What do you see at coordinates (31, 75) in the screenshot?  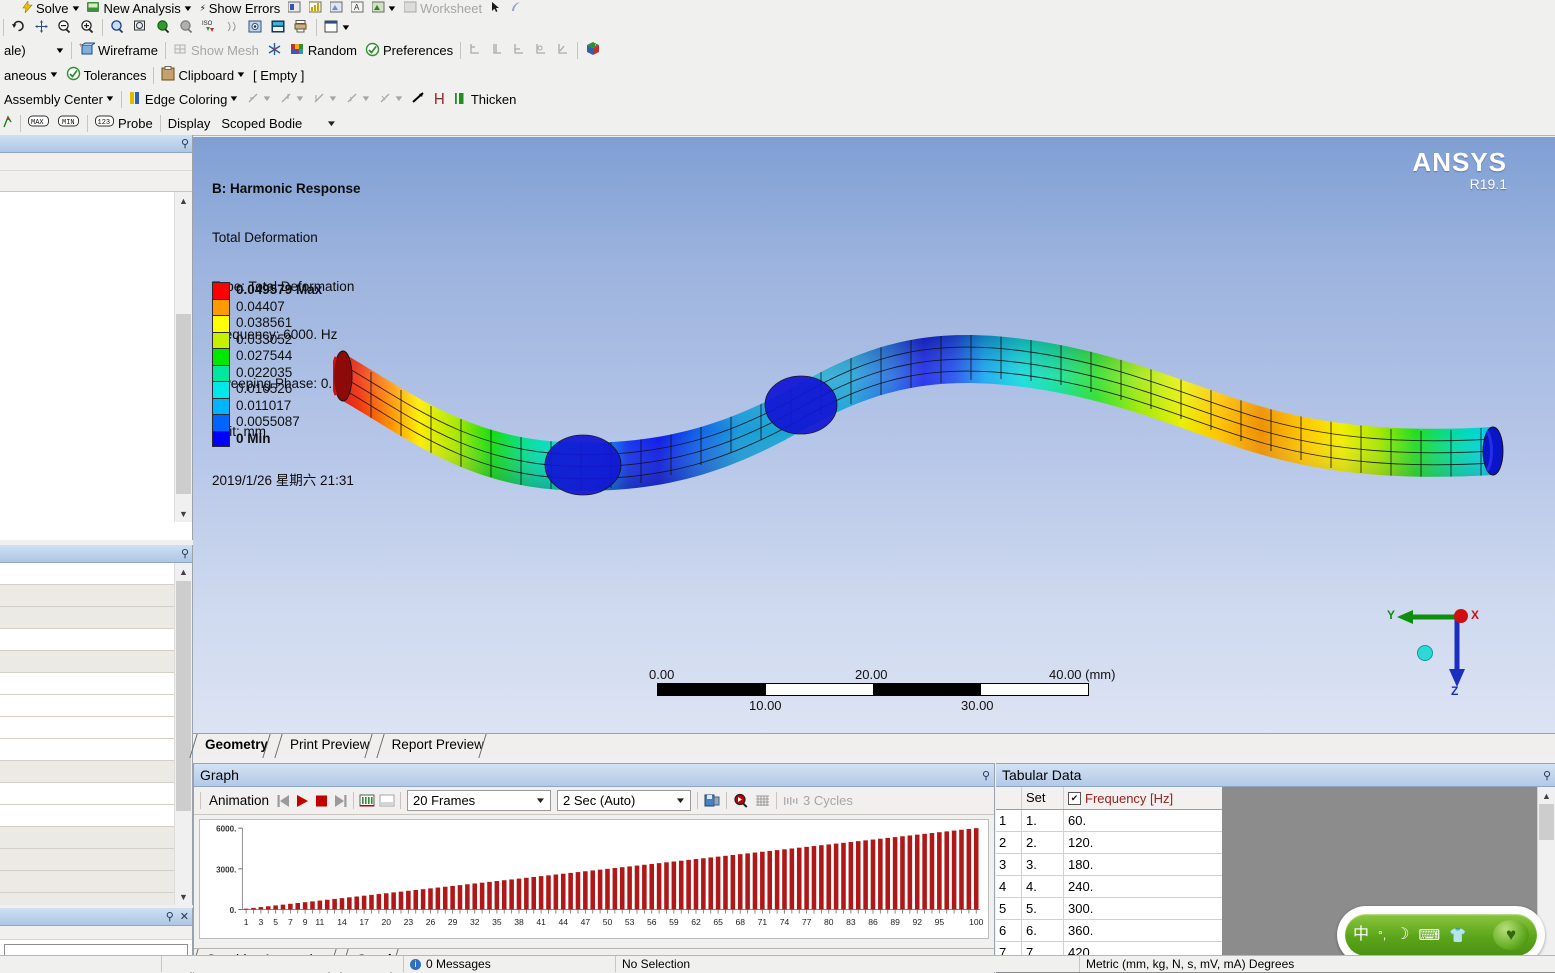 I see `miscellaneous-combo: aneous ▼` at bounding box center [31, 75].